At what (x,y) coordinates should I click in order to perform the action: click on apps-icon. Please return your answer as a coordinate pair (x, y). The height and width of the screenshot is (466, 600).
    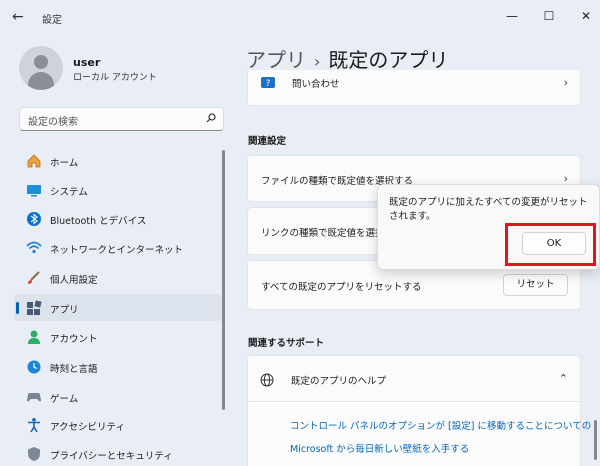
    Looking at the image, I should click on (34, 307).